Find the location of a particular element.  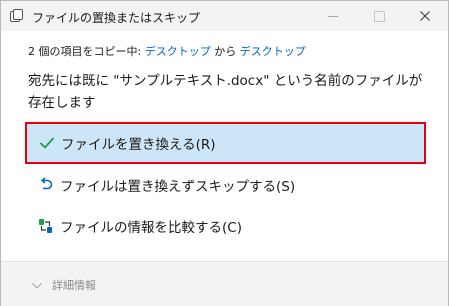

details-label: 詳細情報 is located at coordinates (74, 285).